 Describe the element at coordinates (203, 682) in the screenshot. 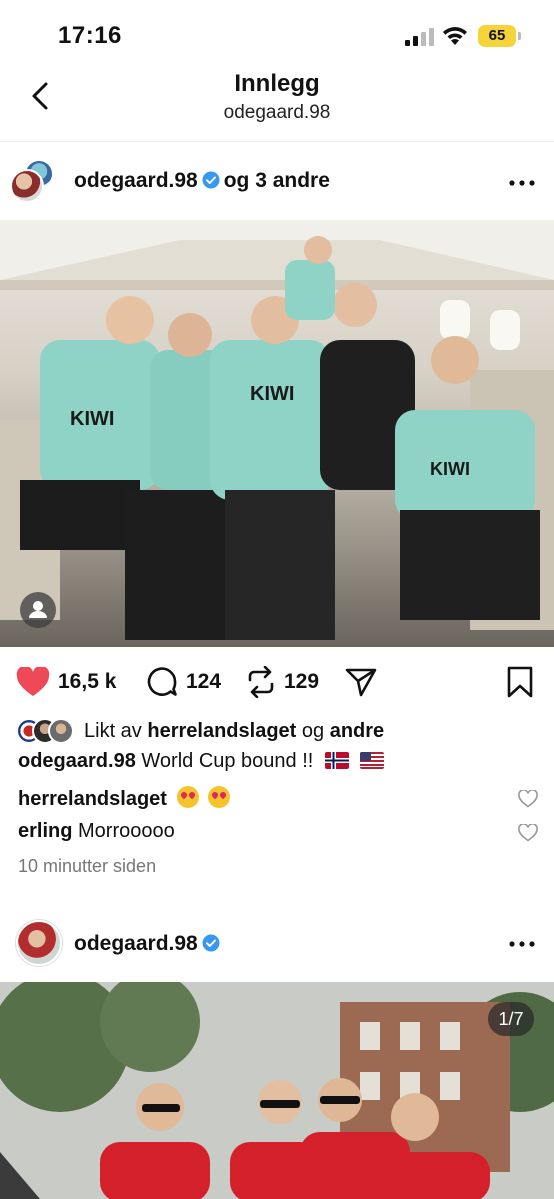

I see `comment-count: 124` at that location.